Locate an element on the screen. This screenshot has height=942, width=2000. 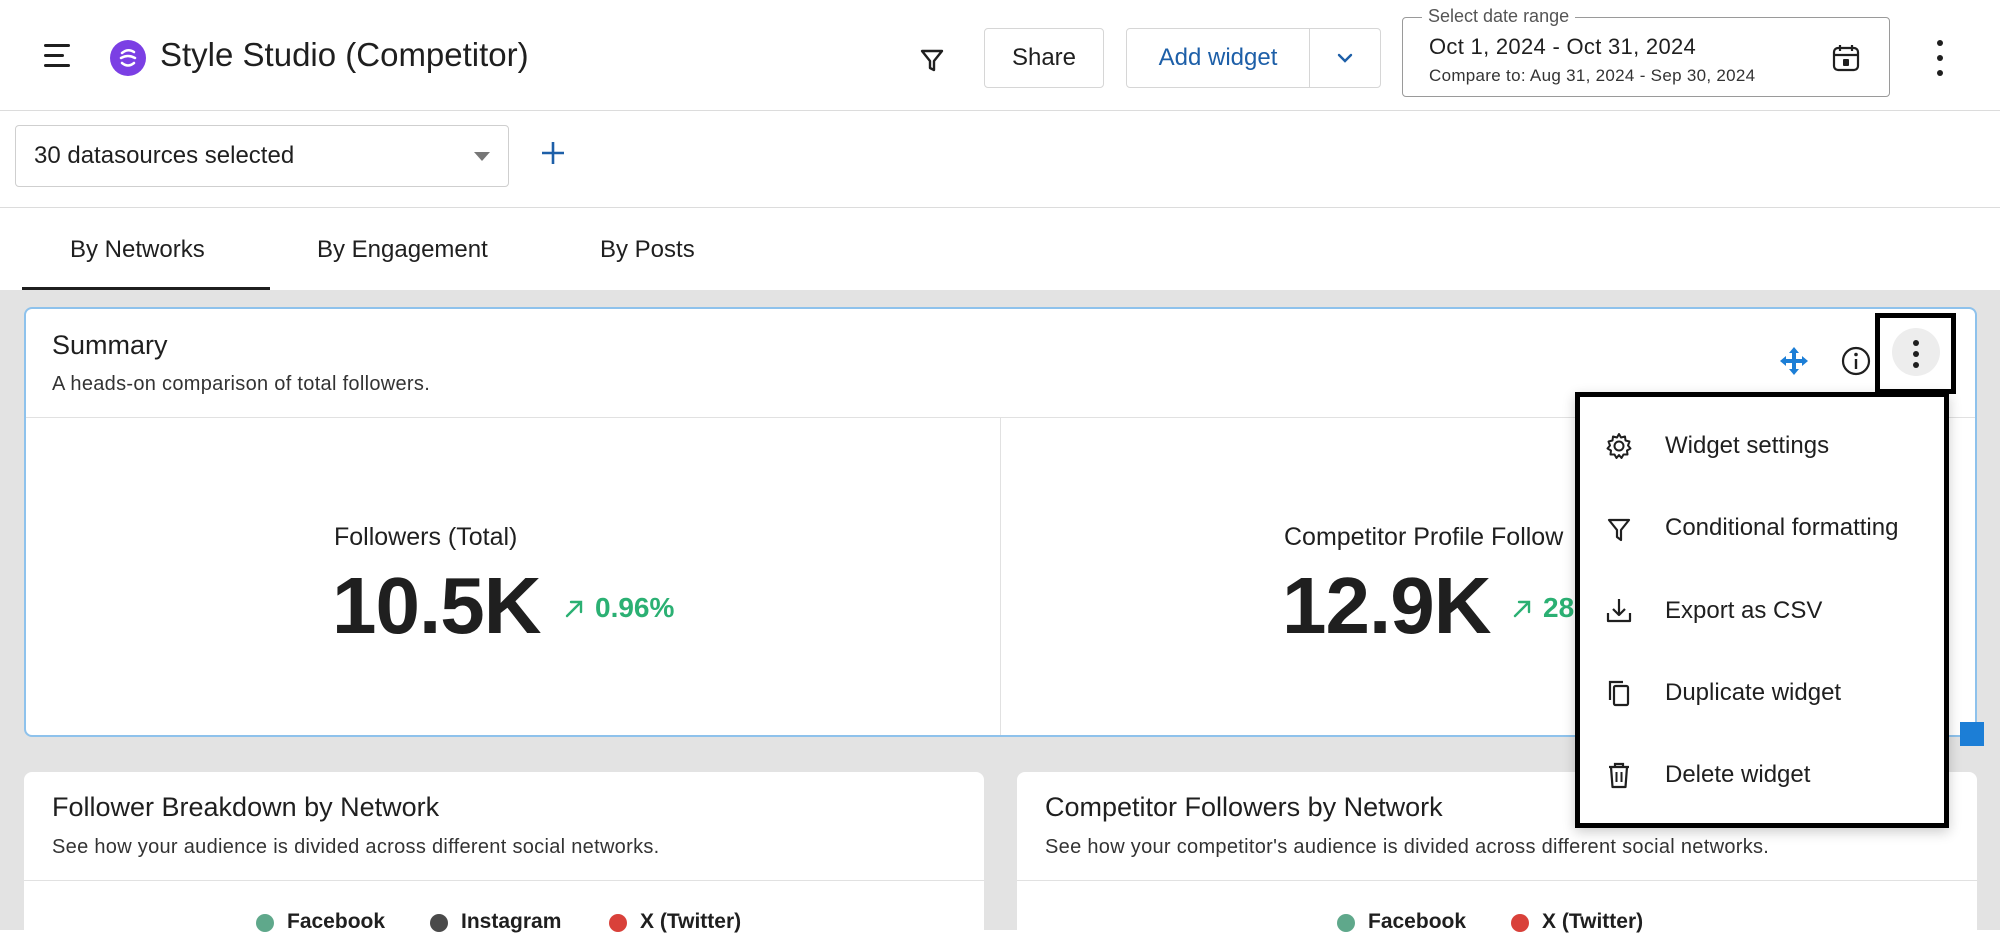
copy-icon is located at coordinates (1619, 693).